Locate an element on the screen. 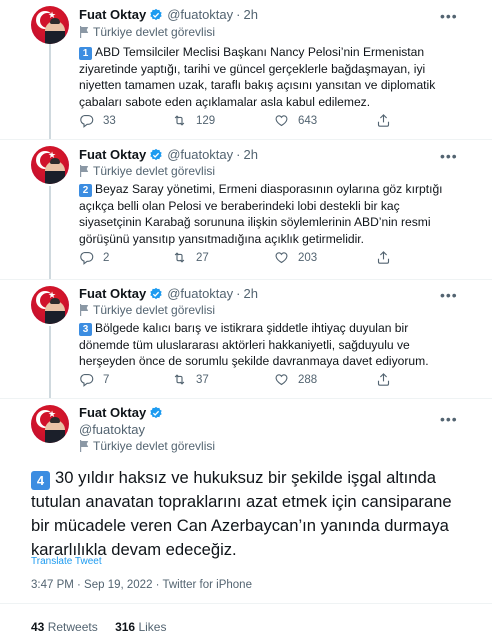 This screenshot has height=641, width=492. like-count: 203 is located at coordinates (308, 257).